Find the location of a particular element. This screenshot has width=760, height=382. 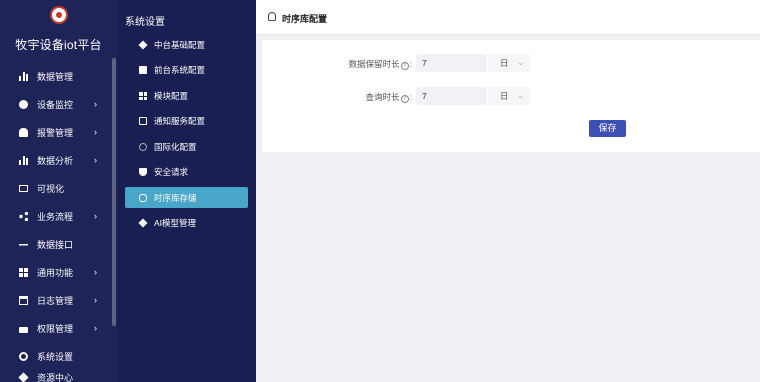

retention-row: 数据保留时长?: 7 日 ⌄ is located at coordinates (511, 63).